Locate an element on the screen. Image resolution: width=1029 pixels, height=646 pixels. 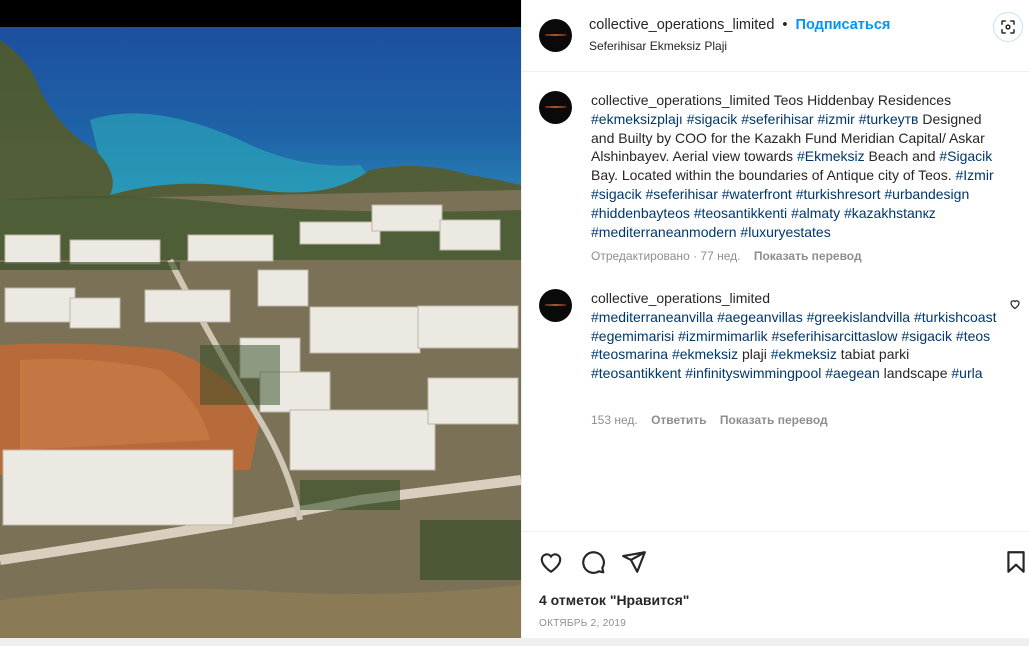
text-segment: landscape is located at coordinates (915, 373).